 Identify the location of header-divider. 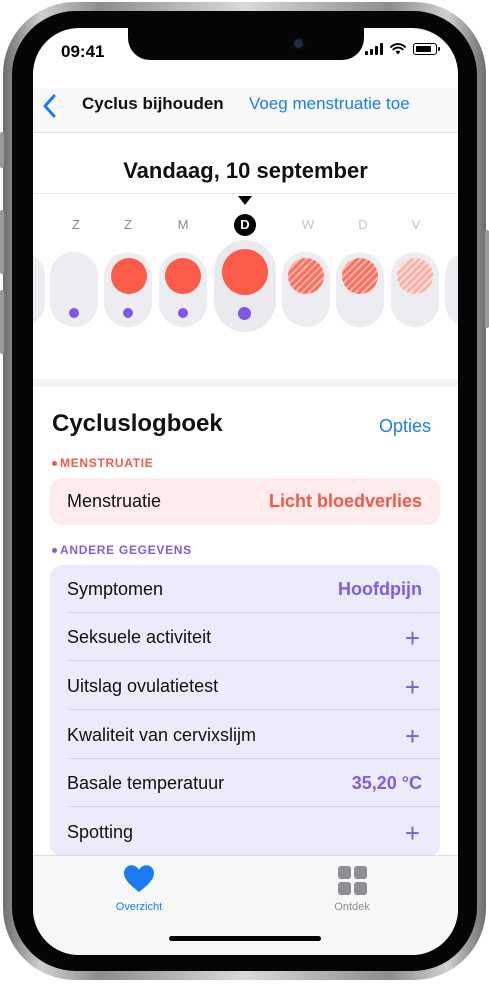
(245, 193).